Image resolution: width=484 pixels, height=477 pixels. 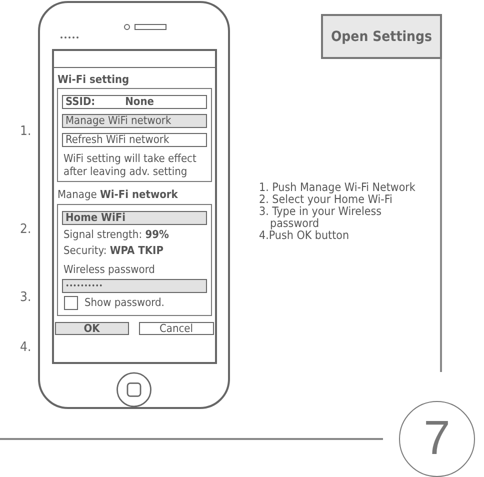 I want to click on checkbox-label: Show password., so click(x=124, y=303).